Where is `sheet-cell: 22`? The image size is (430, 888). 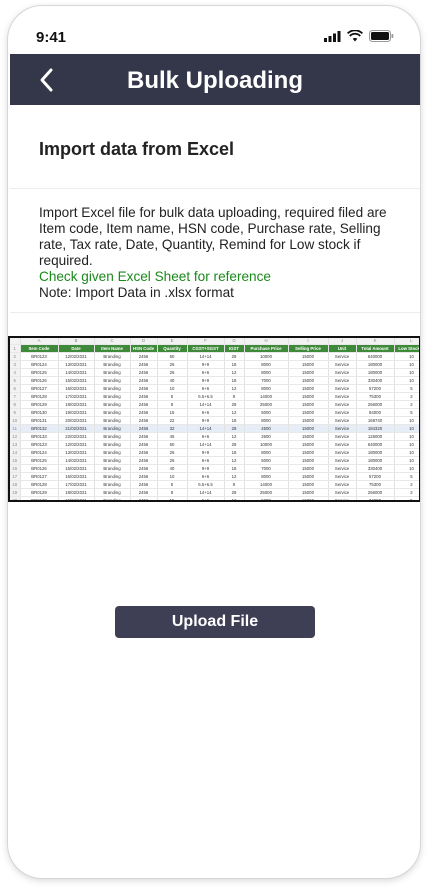 sheet-cell: 22 is located at coordinates (172, 420).